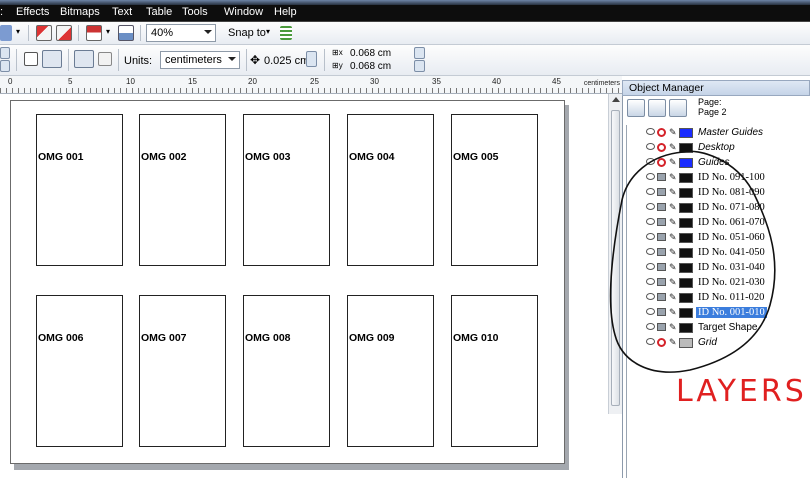 The width and height of the screenshot is (810, 478). I want to click on options-icon, so click(286, 33).